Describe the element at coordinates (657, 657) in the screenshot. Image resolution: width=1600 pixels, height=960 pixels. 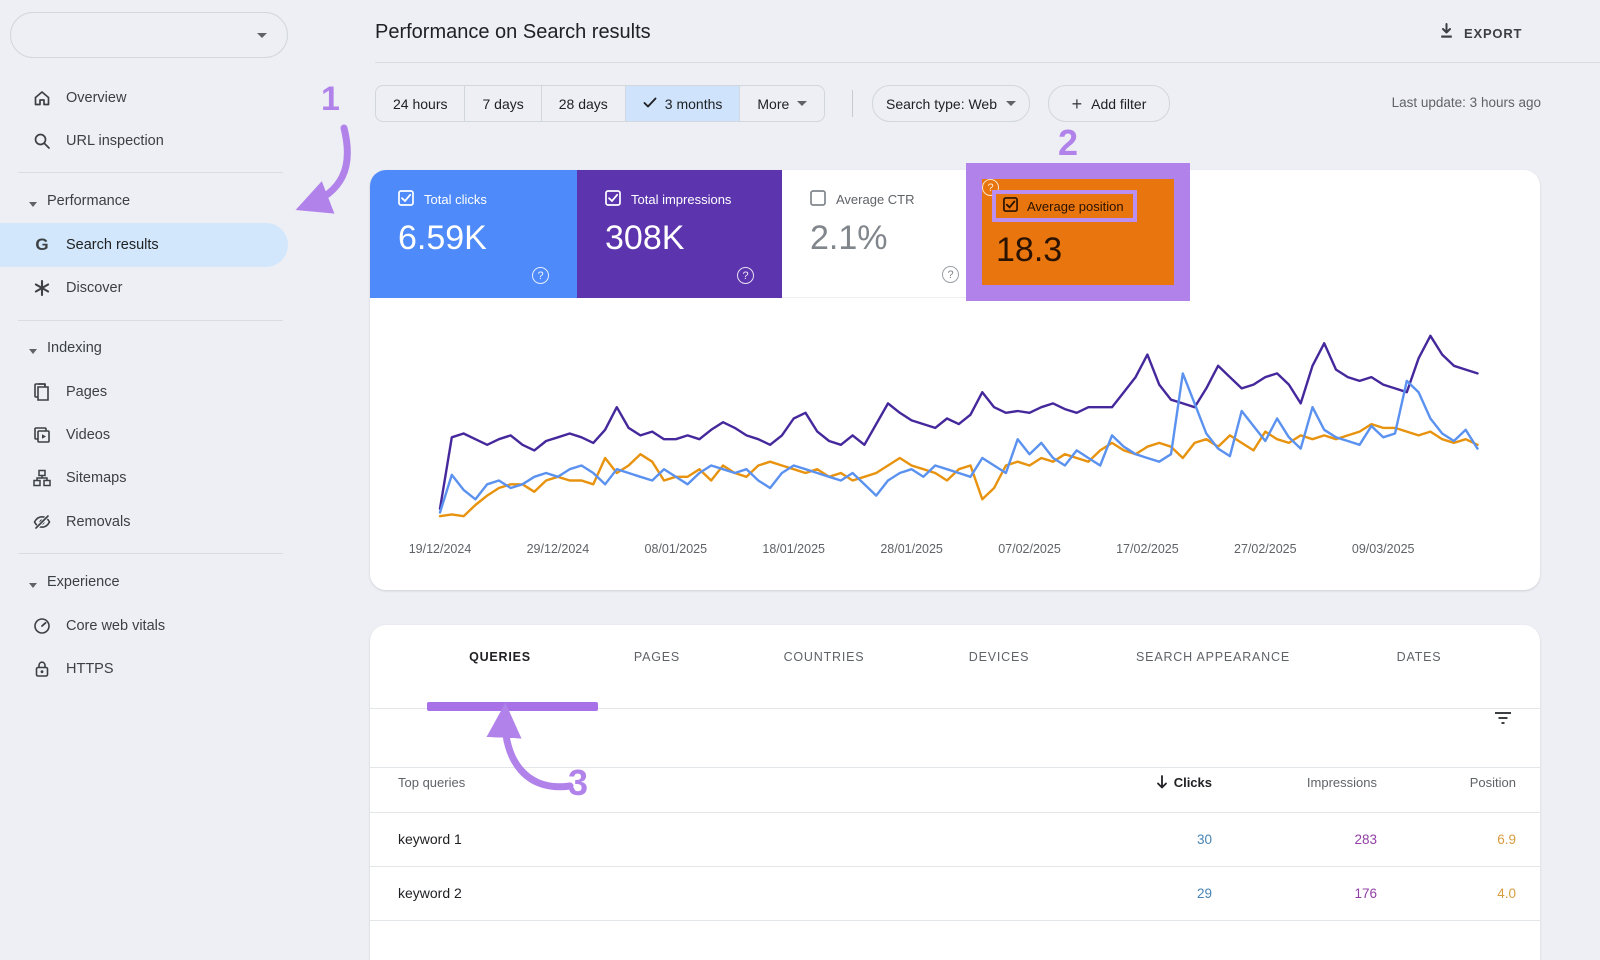
I see `tab-pages: PAGES` at that location.